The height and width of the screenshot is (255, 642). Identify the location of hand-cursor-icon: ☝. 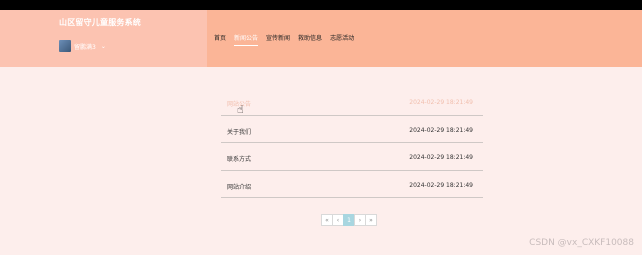
(240, 109).